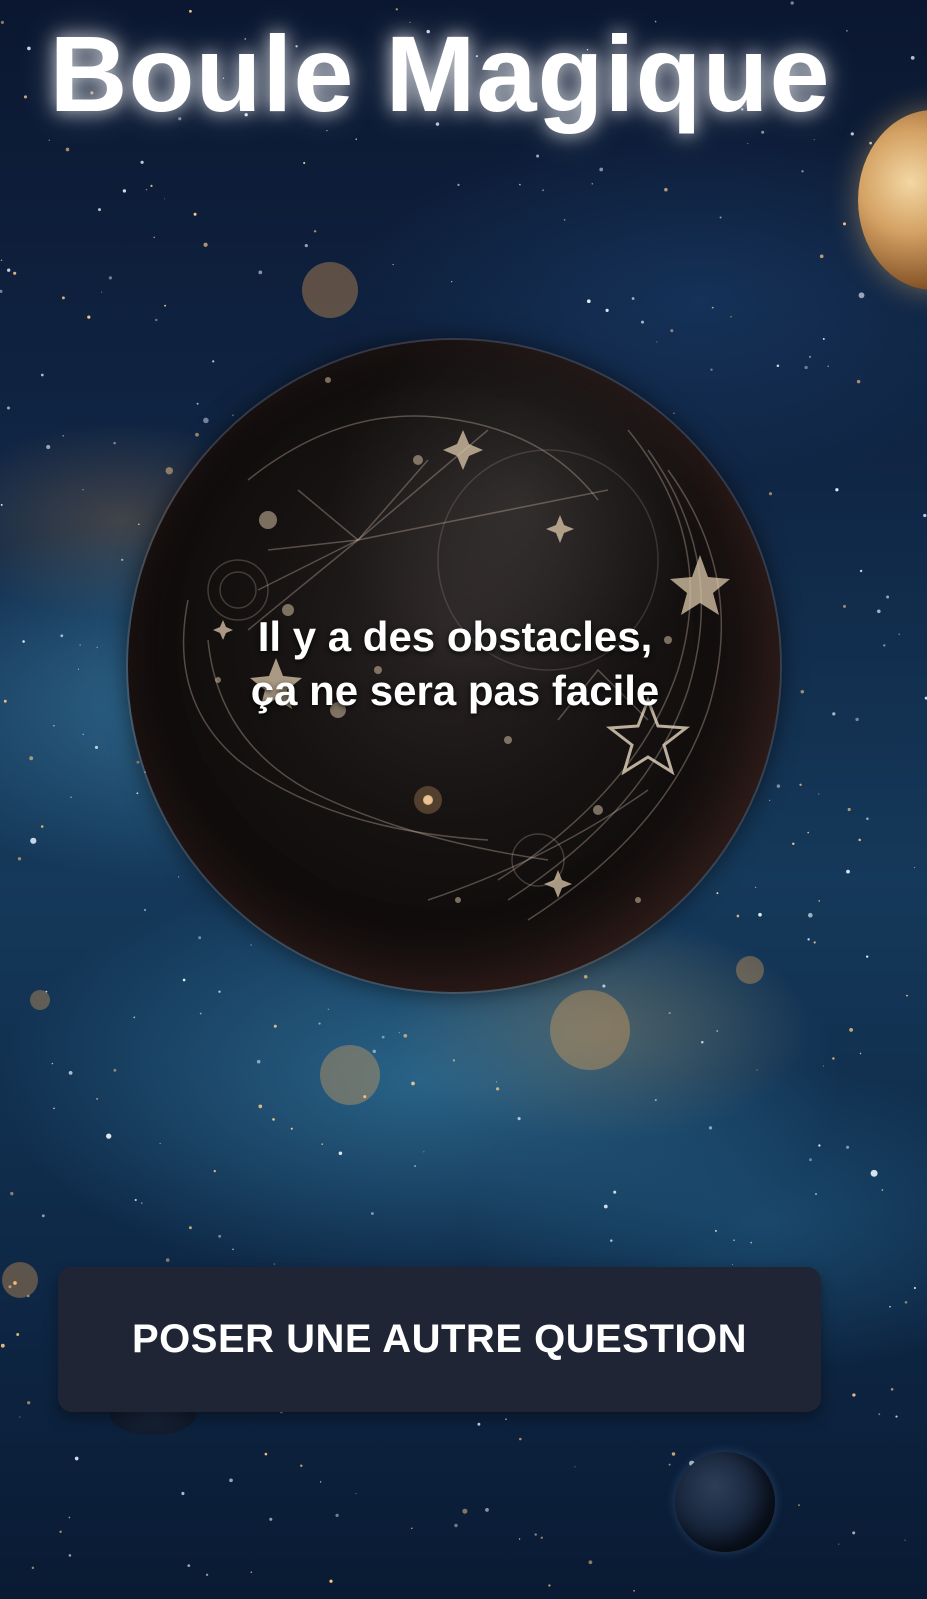  What do you see at coordinates (20, 1280) in the screenshot?
I see `nebula-glow` at bounding box center [20, 1280].